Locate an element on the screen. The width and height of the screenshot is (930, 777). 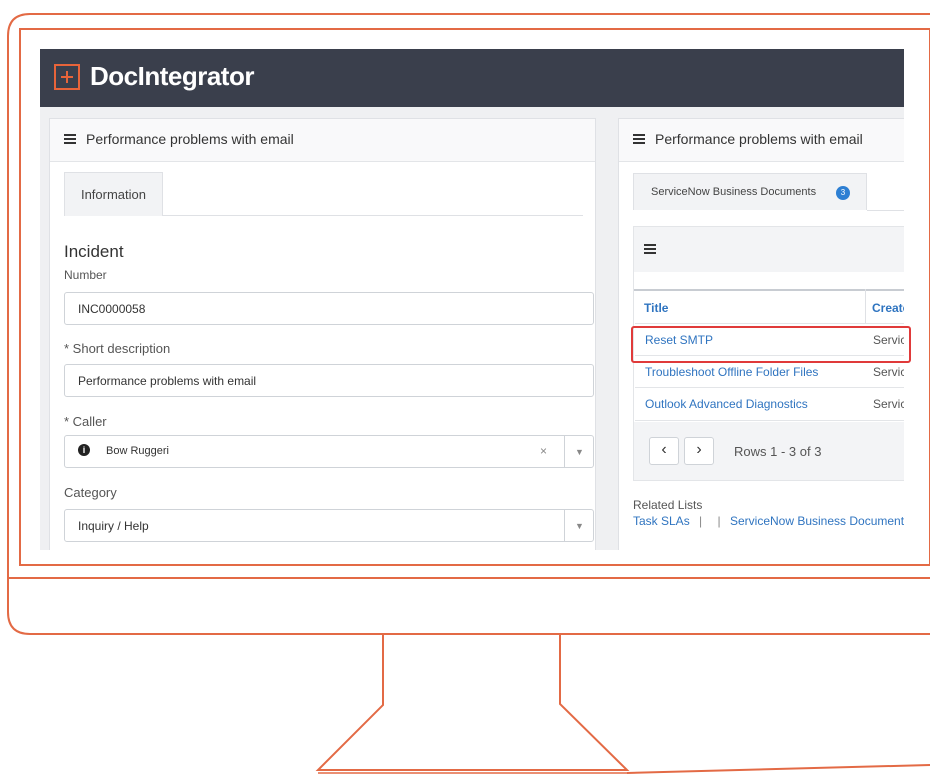
caller-value: Bow Ruggeri is located at coordinates (137, 451).